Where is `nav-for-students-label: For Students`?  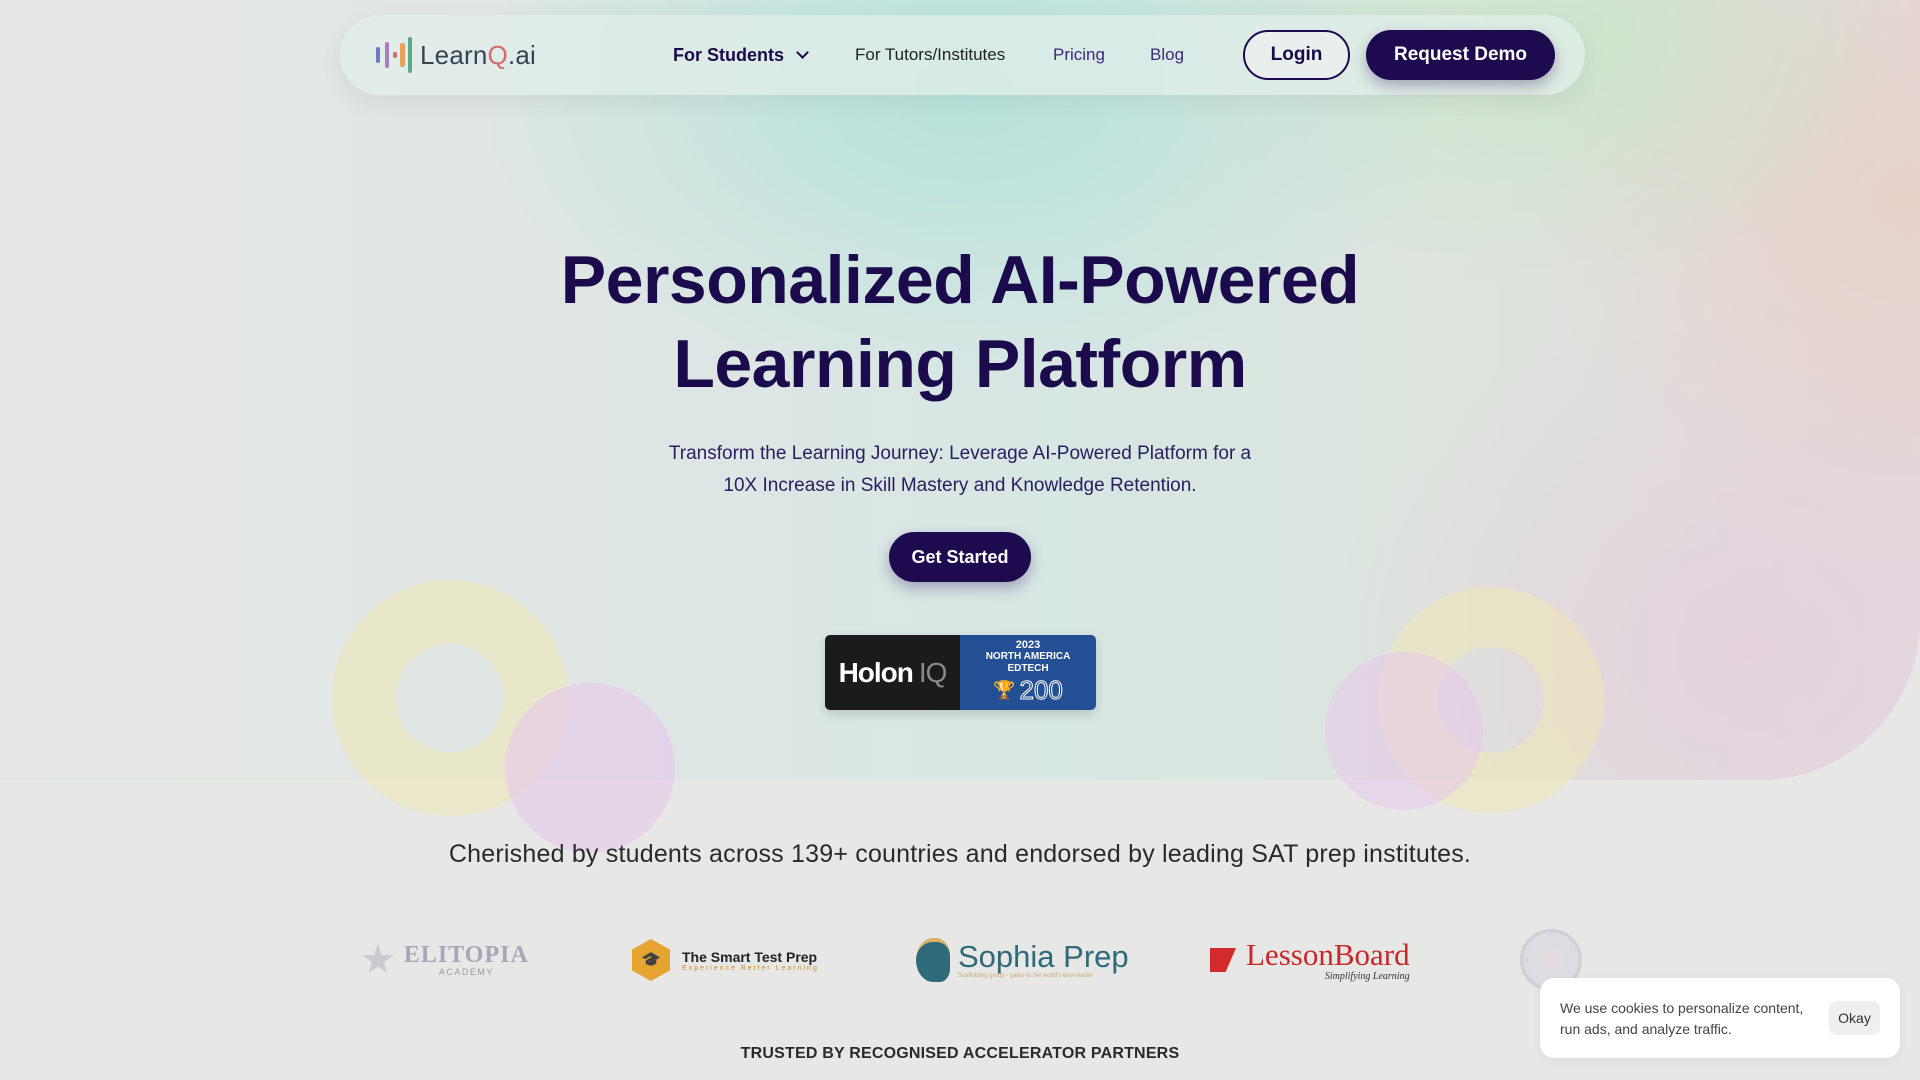 nav-for-students-label: For Students is located at coordinates (728, 55).